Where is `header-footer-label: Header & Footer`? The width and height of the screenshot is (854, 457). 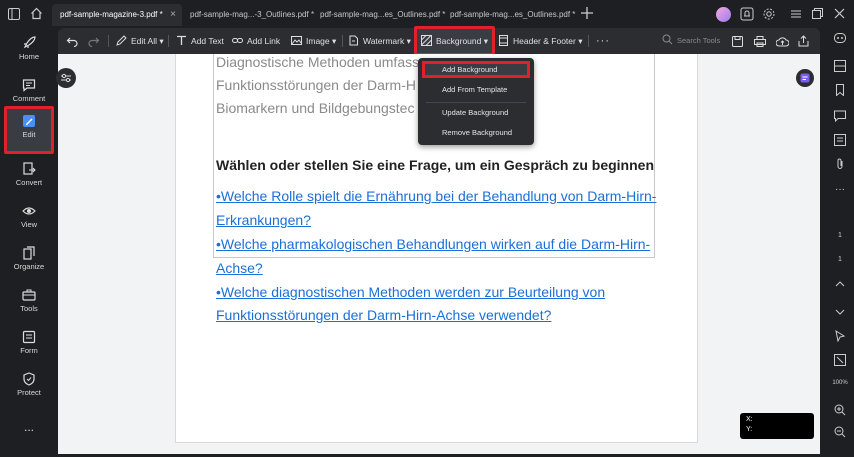 header-footer-label: Header & Footer is located at coordinates (544, 41).